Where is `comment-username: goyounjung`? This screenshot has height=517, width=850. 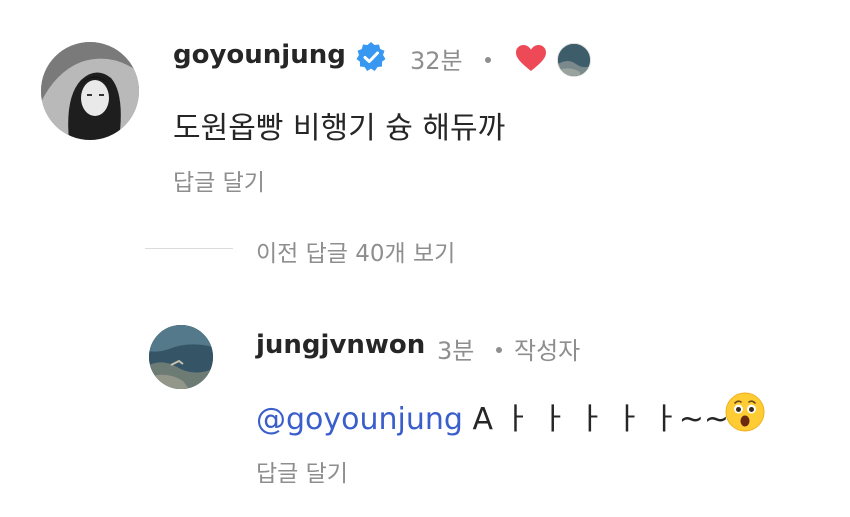
comment-username: goyounjung is located at coordinates (259, 55).